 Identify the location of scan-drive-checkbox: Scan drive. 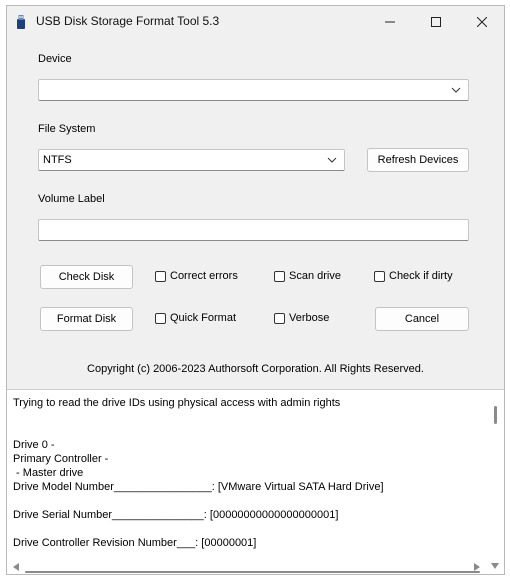
(307, 276).